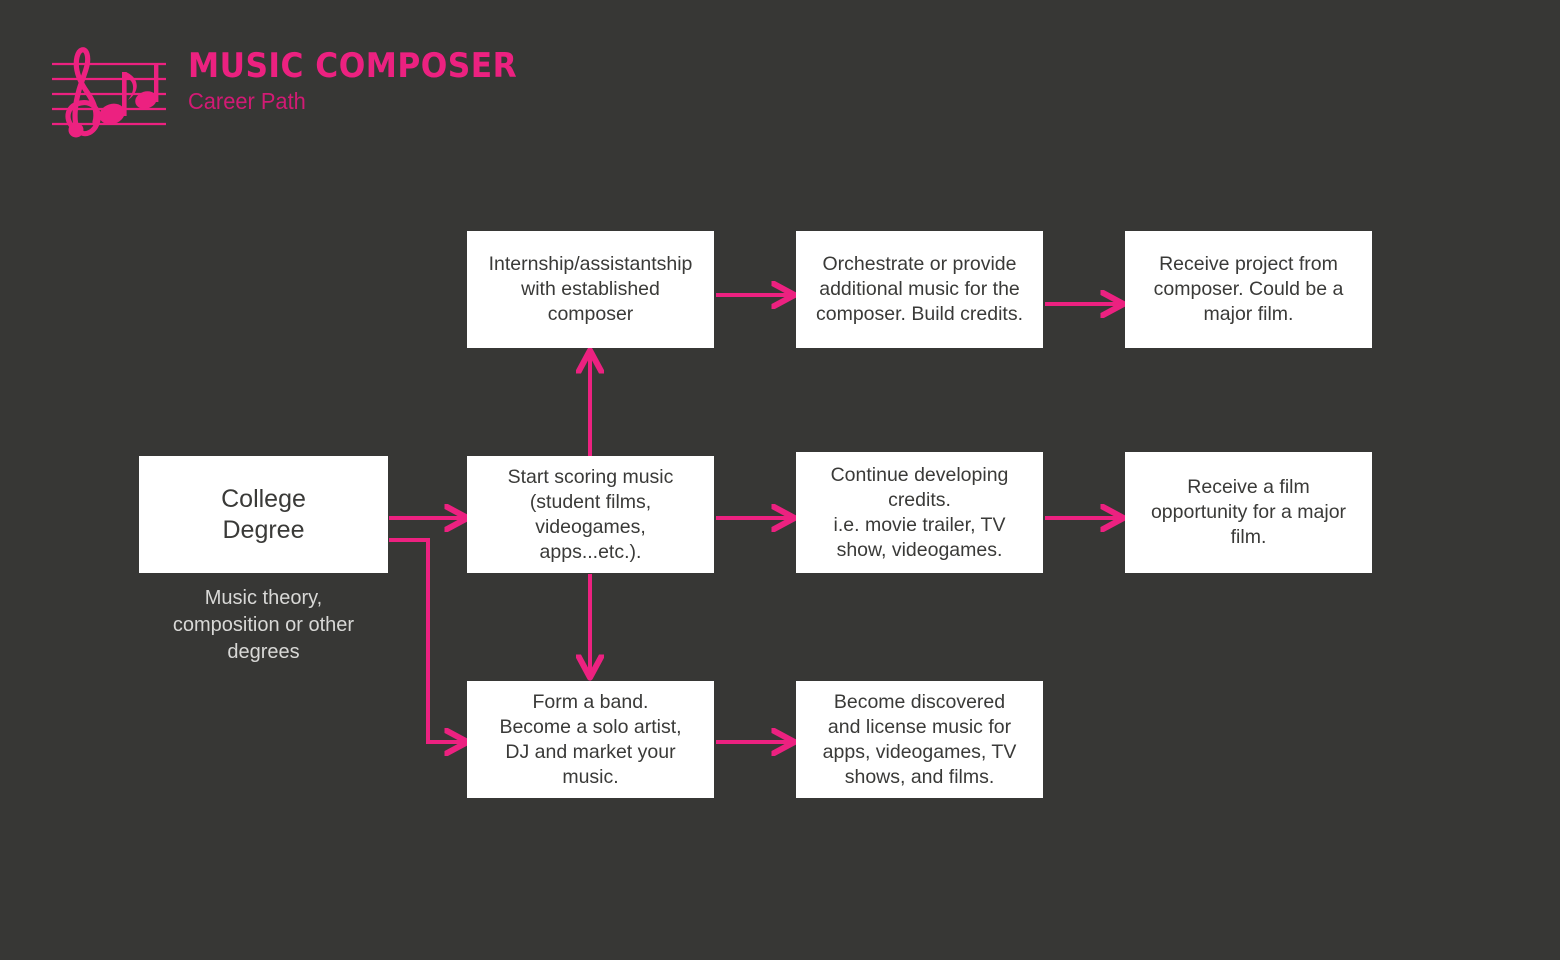 This screenshot has width=1560, height=960. What do you see at coordinates (427, 640) in the screenshot?
I see `edge-college-to-band` at bounding box center [427, 640].